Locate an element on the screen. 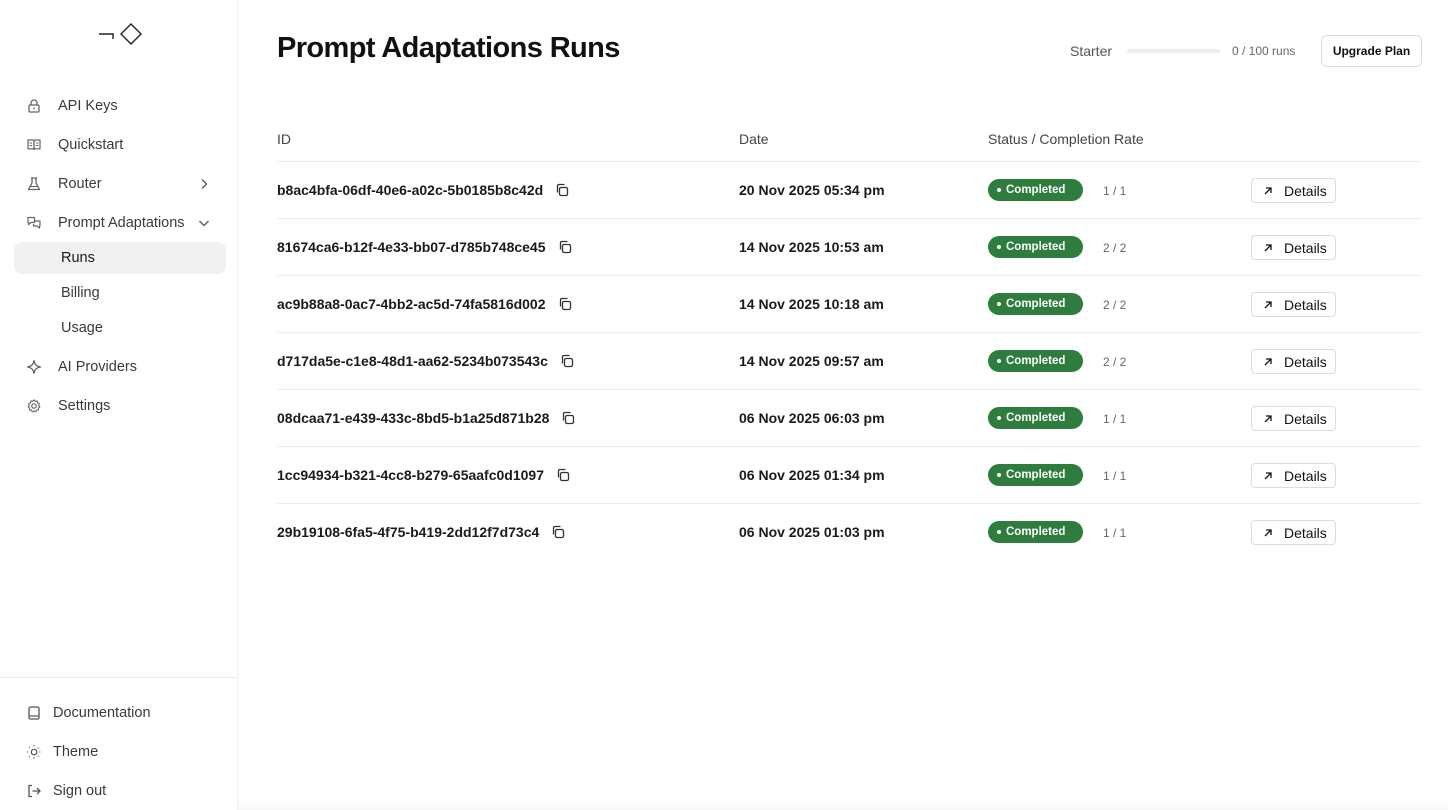  column-header-id: ID is located at coordinates (284, 139).